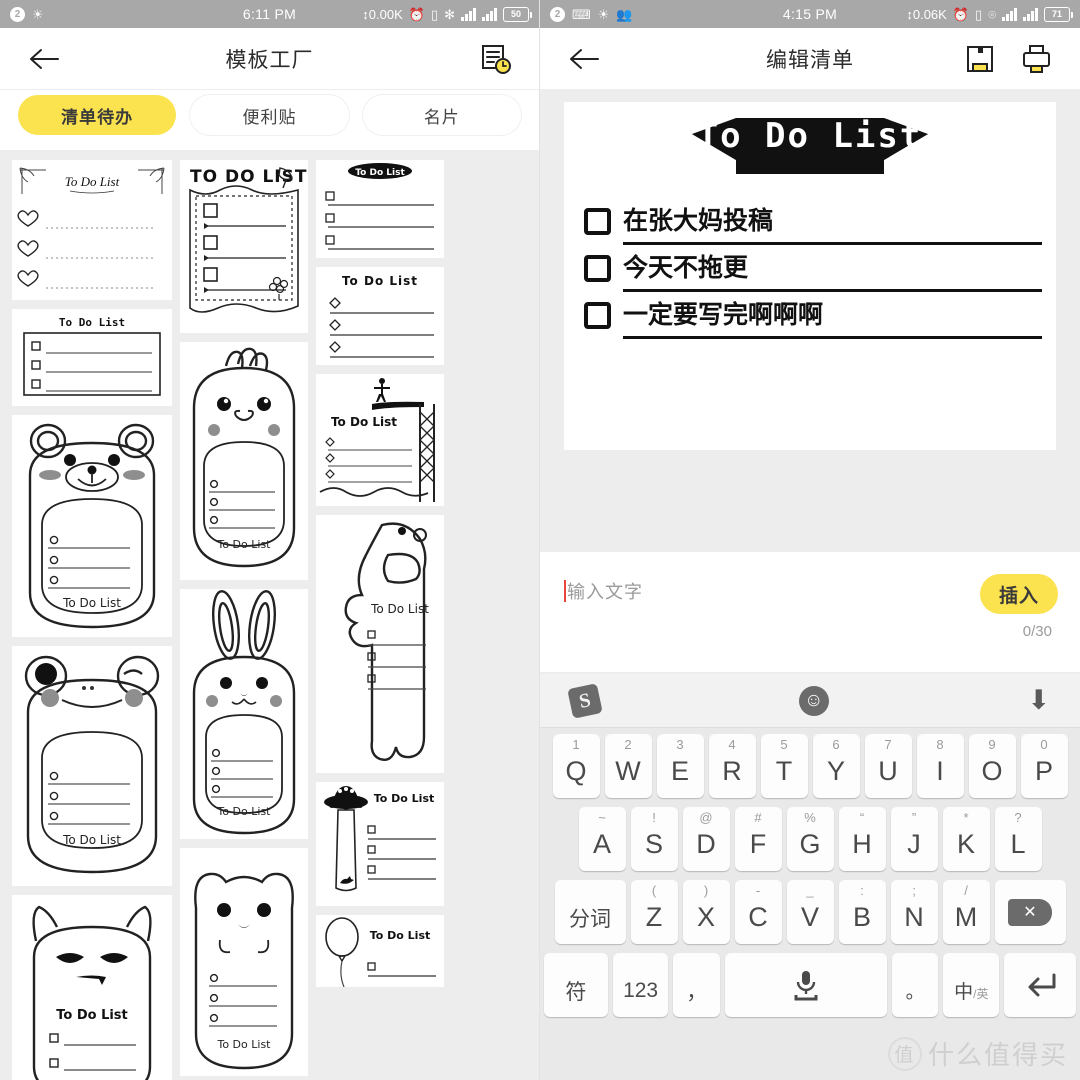 This screenshot has height=1080, width=1080. Describe the element at coordinates (862, 839) in the screenshot. I see `key-h: “H` at that location.